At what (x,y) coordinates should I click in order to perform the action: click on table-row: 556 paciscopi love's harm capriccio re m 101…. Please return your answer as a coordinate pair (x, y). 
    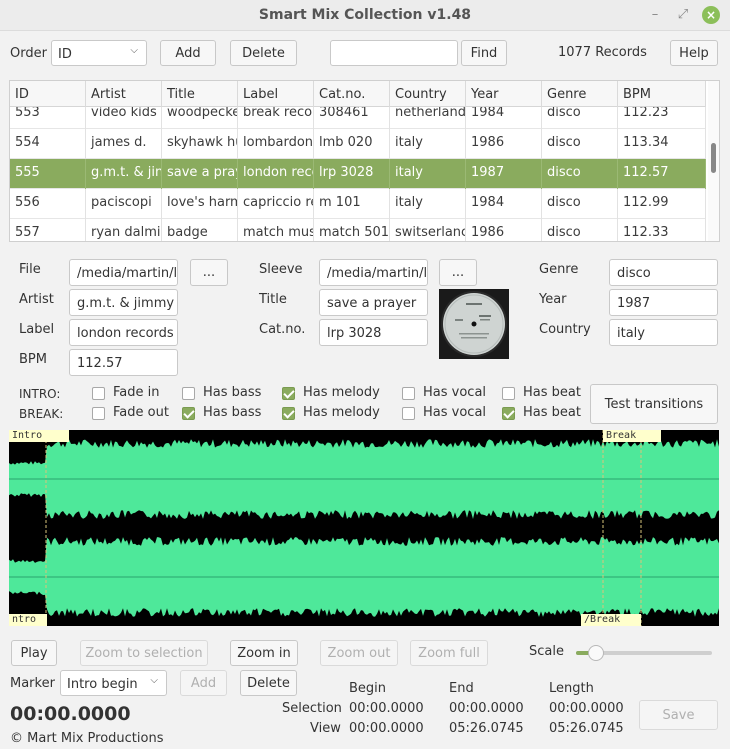
    Looking at the image, I should click on (358, 204).